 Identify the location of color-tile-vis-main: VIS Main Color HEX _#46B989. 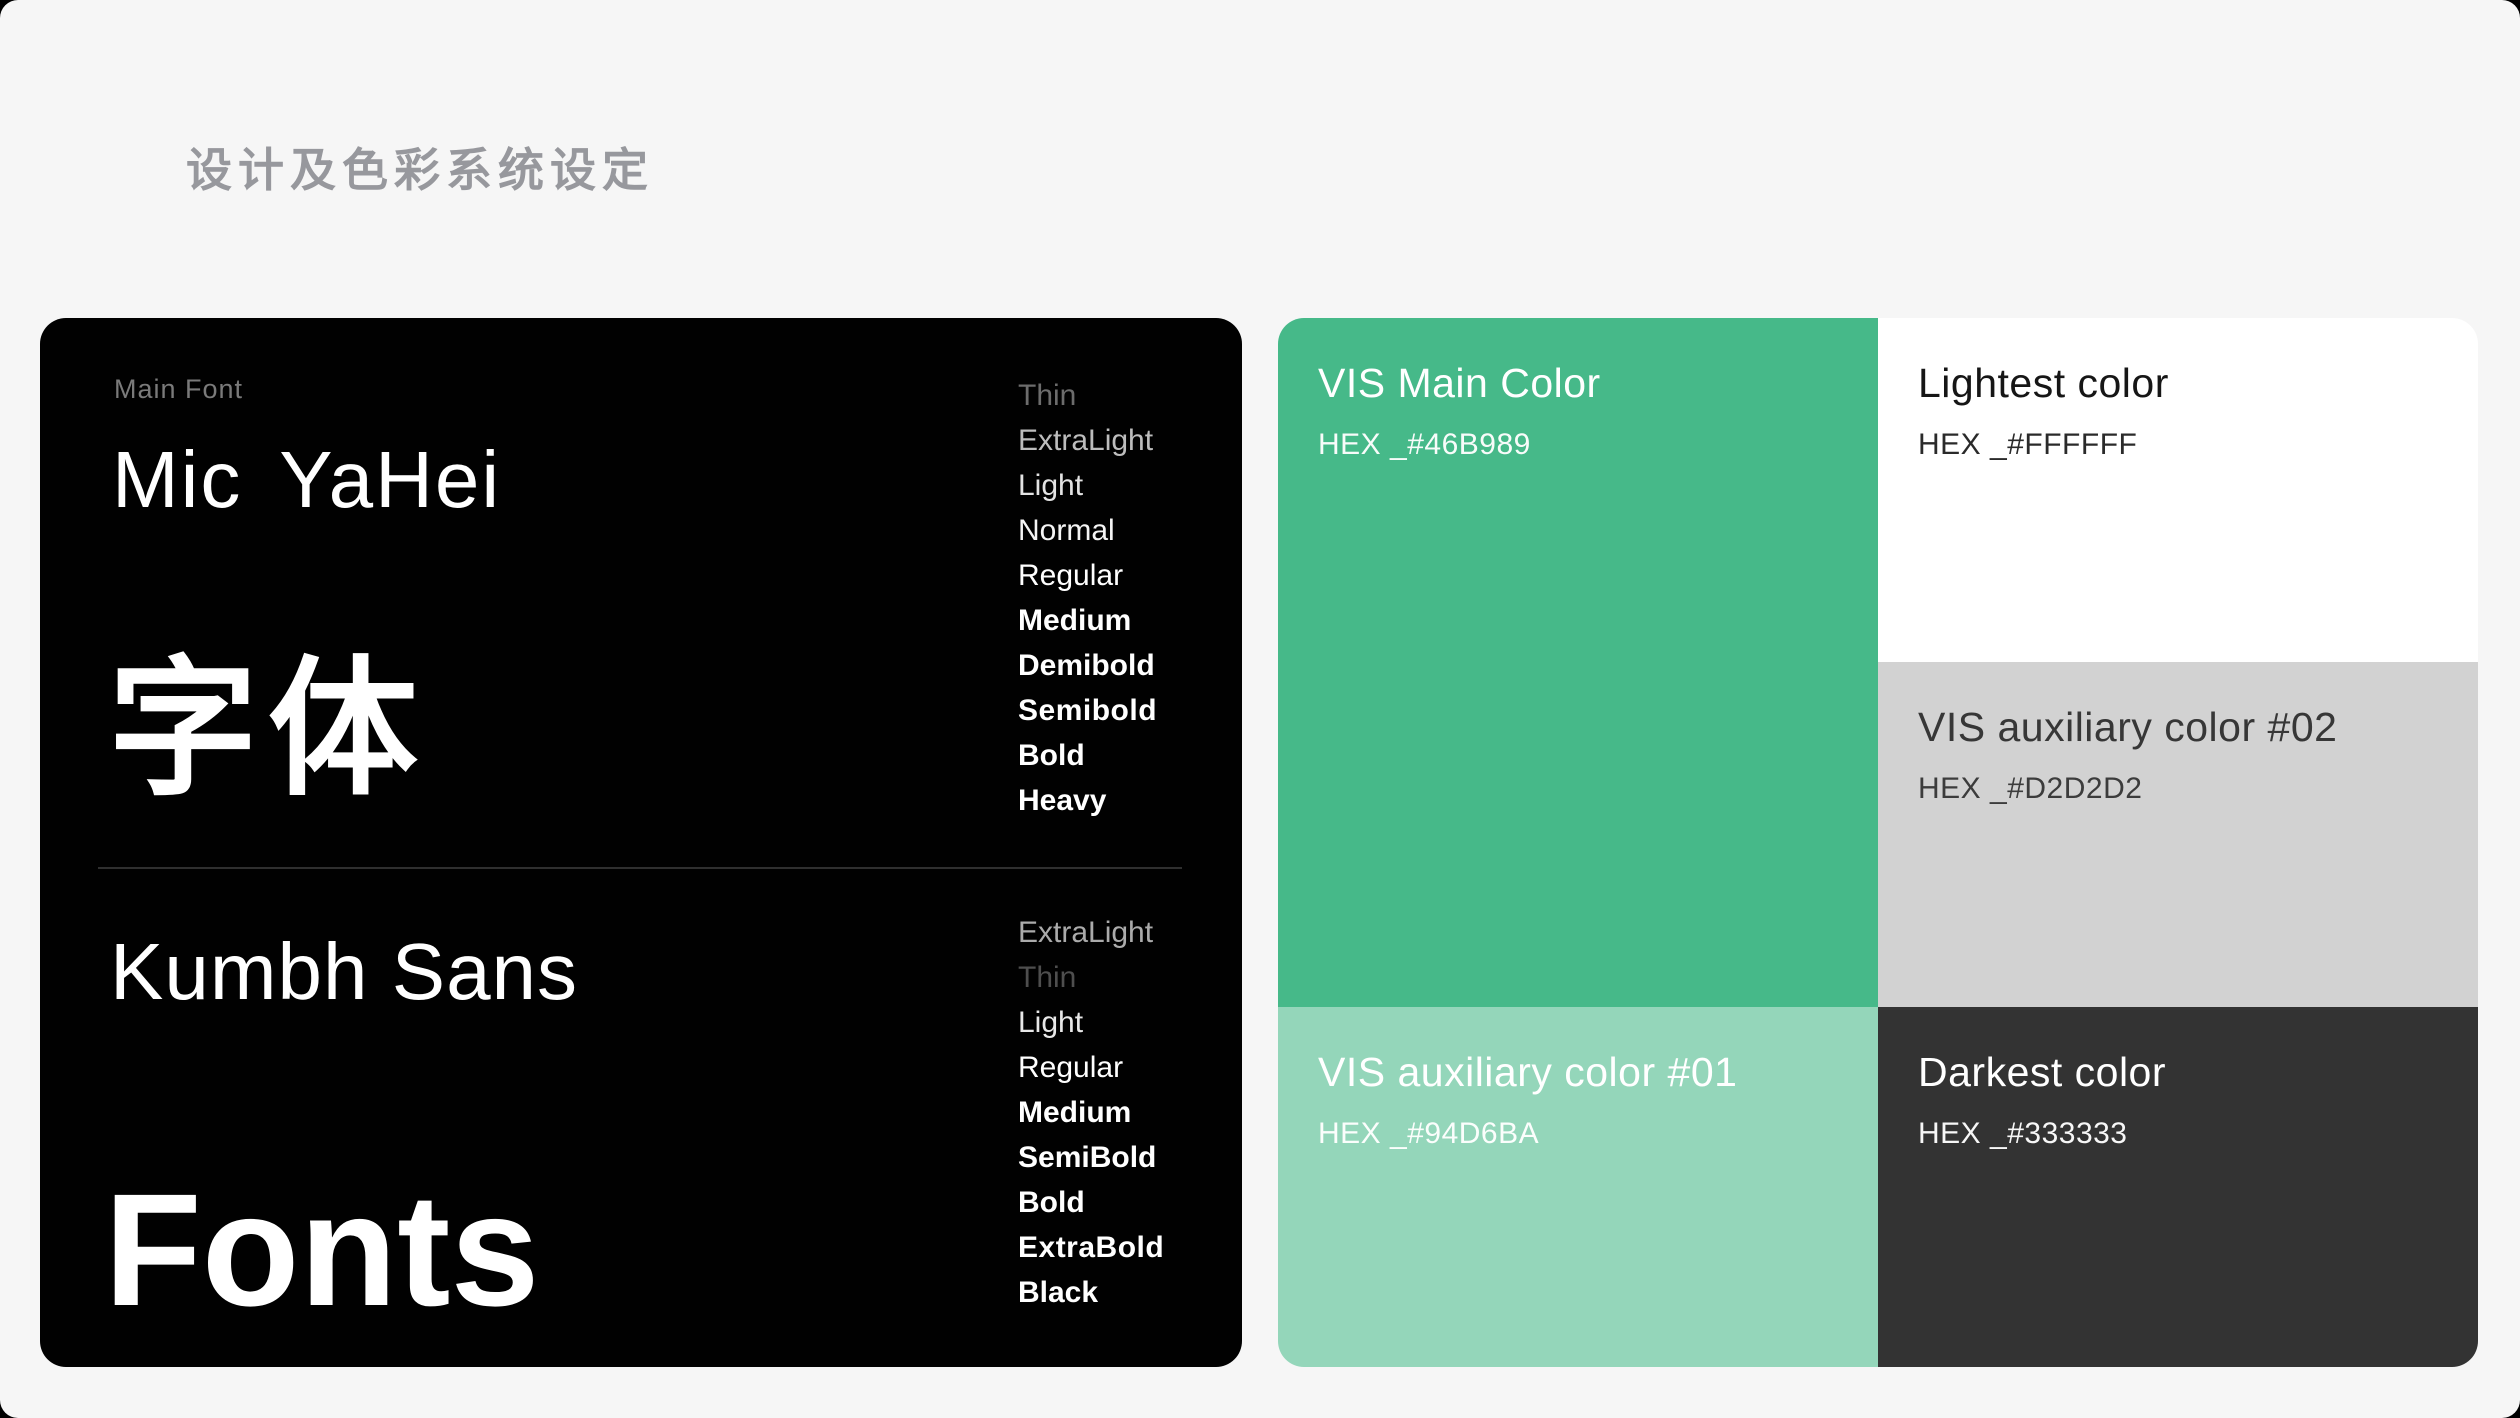
(1578, 662).